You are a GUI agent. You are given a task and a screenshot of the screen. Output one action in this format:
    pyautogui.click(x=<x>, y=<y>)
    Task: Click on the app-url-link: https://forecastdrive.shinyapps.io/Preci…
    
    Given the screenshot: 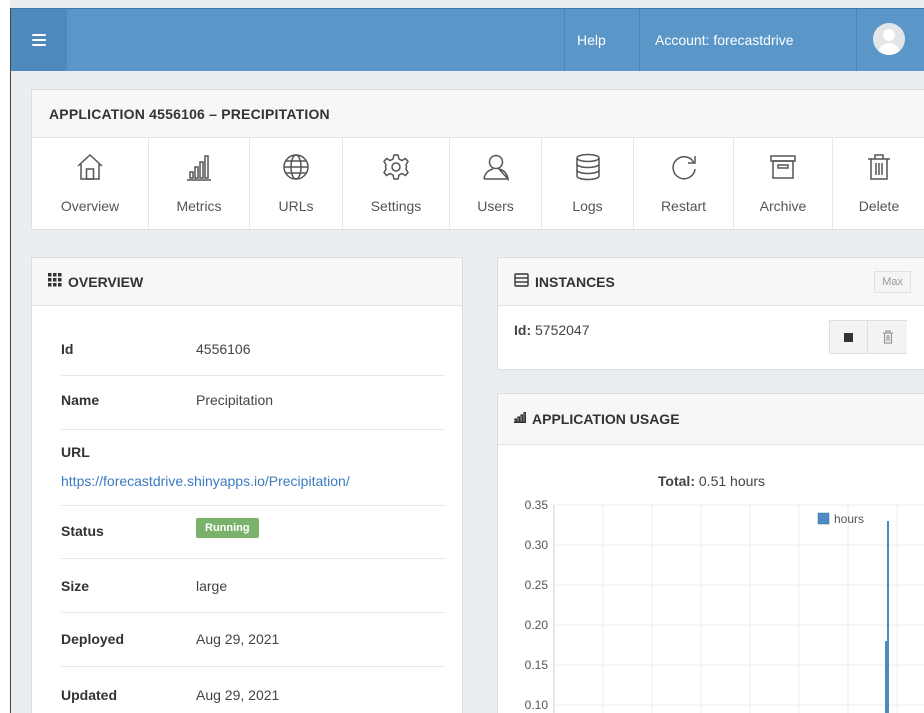 What is the action you would take?
    pyautogui.click(x=205, y=481)
    